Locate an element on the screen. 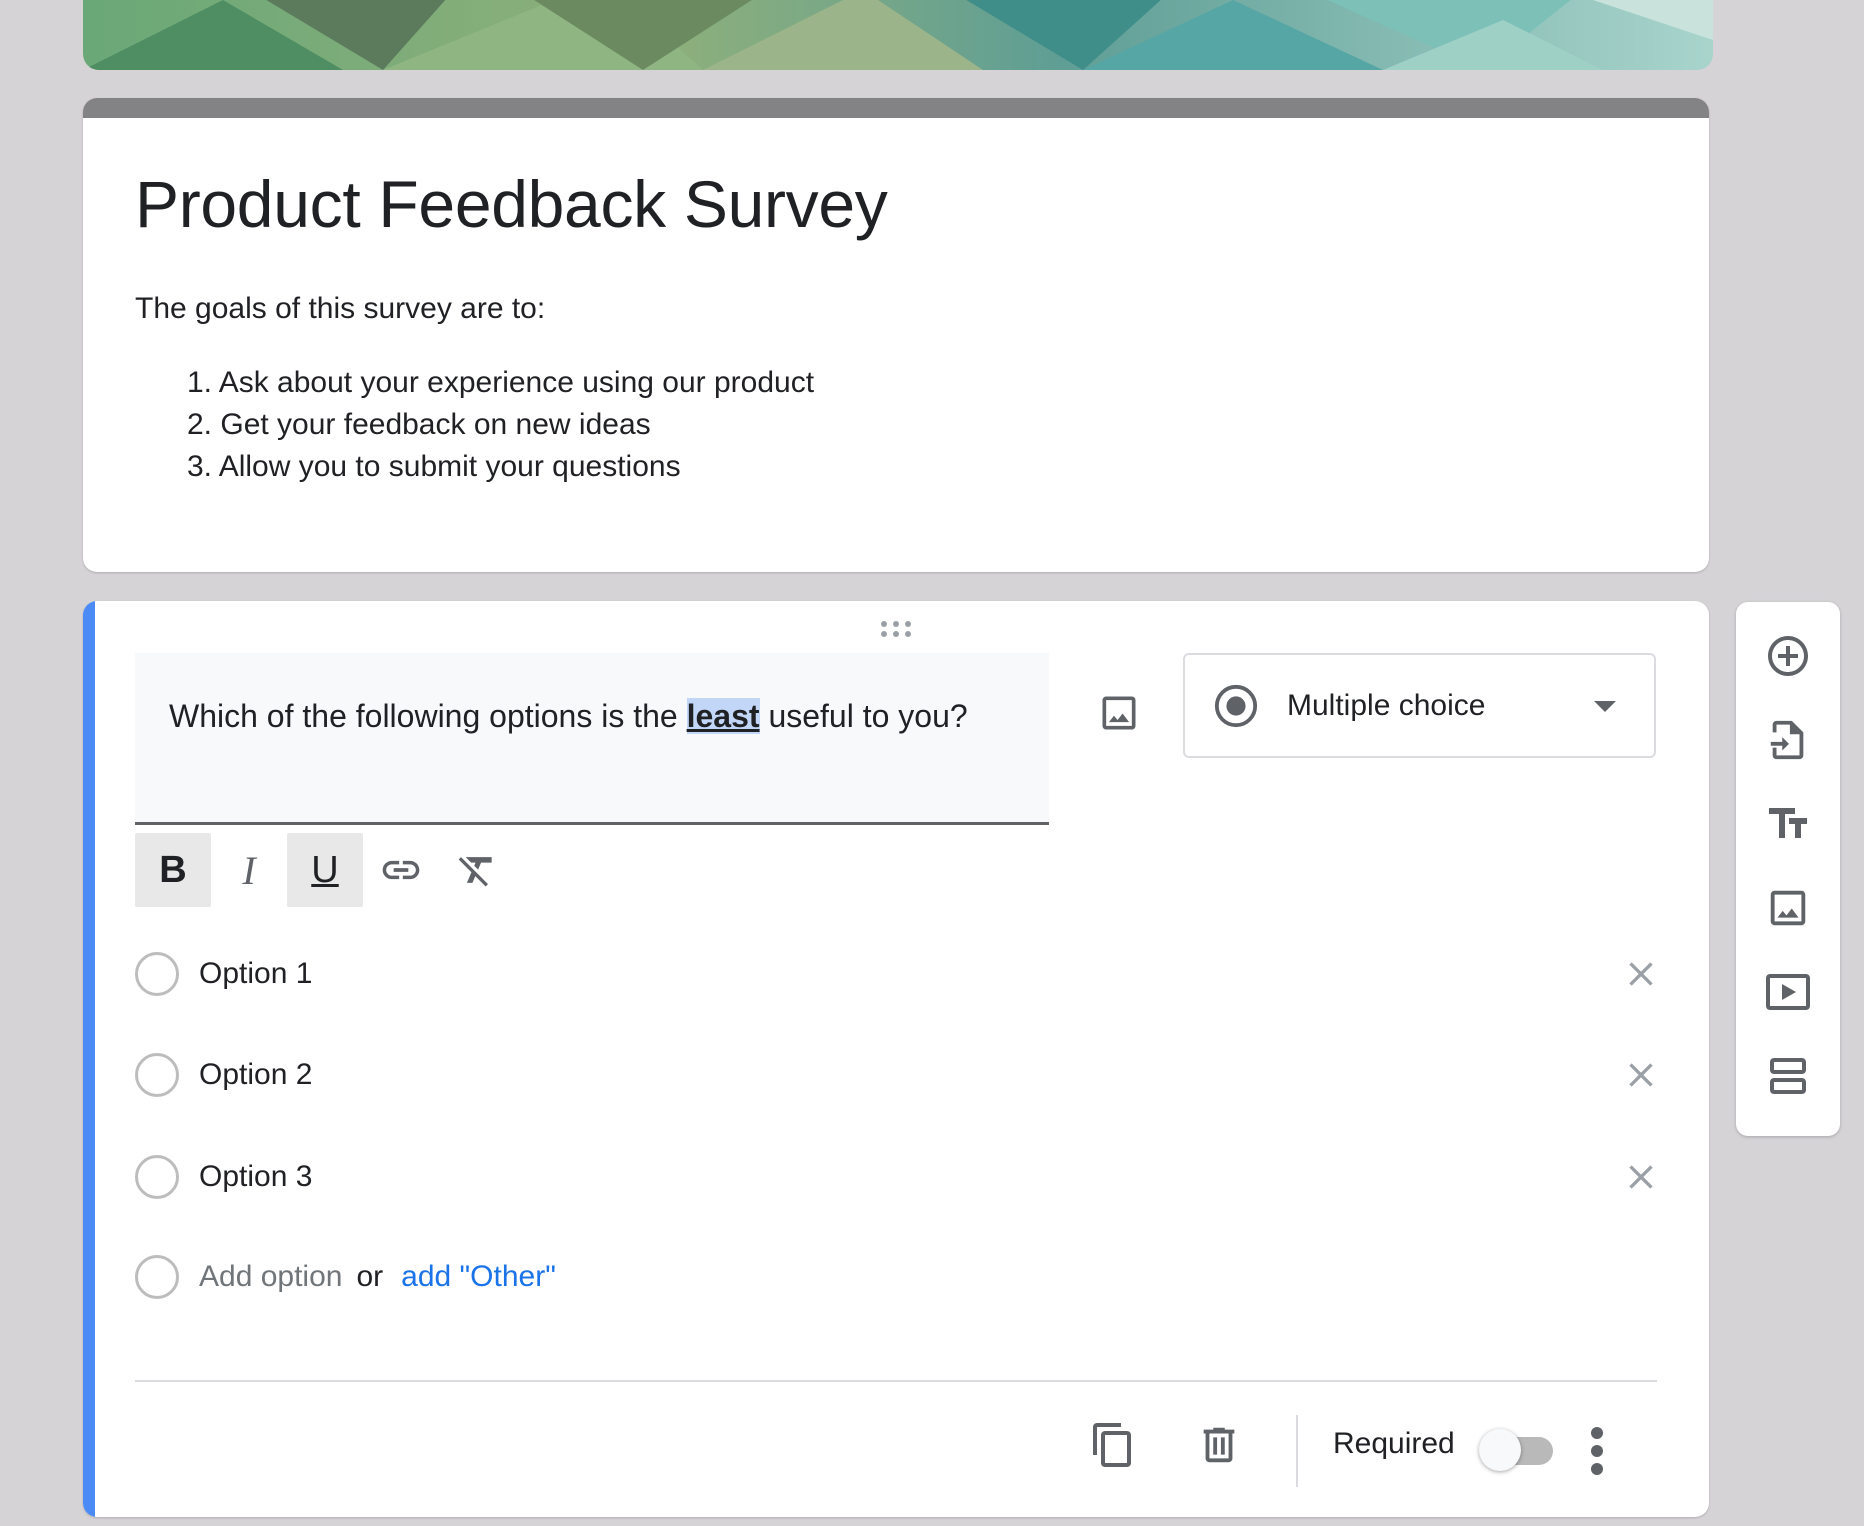 Image resolution: width=1864 pixels, height=1526 pixels. footer-divider is located at coordinates (896, 1381).